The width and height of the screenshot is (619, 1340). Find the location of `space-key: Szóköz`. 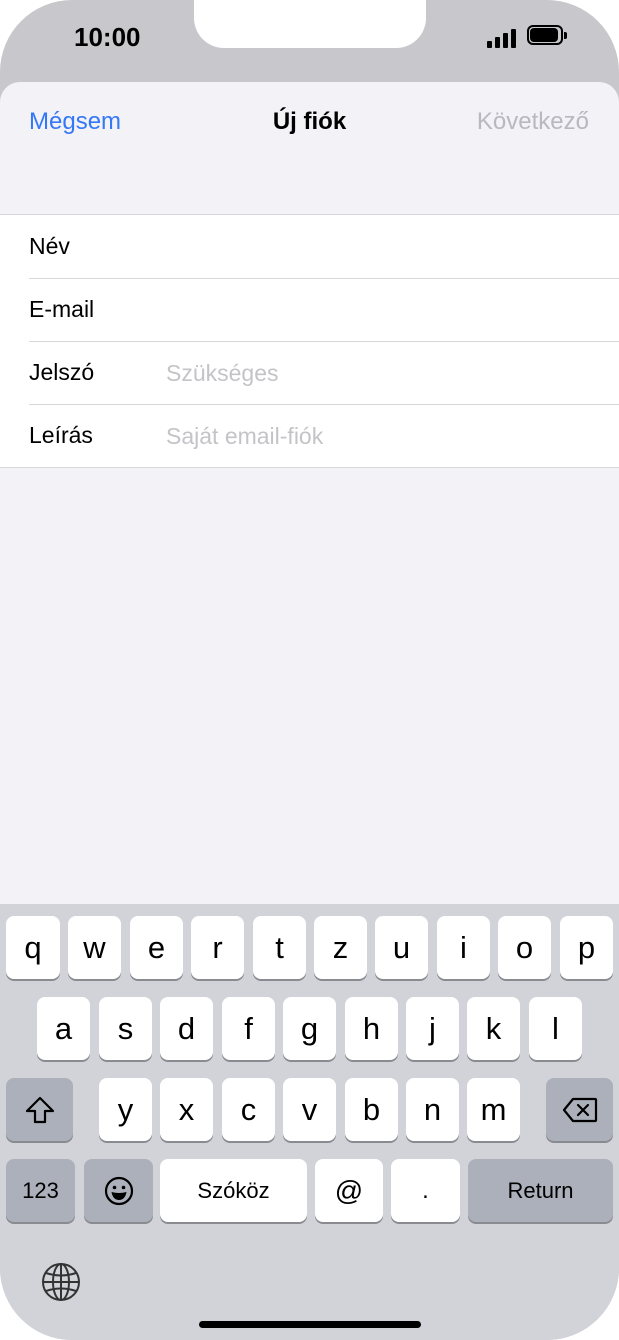

space-key: Szóköz is located at coordinates (233, 1190).